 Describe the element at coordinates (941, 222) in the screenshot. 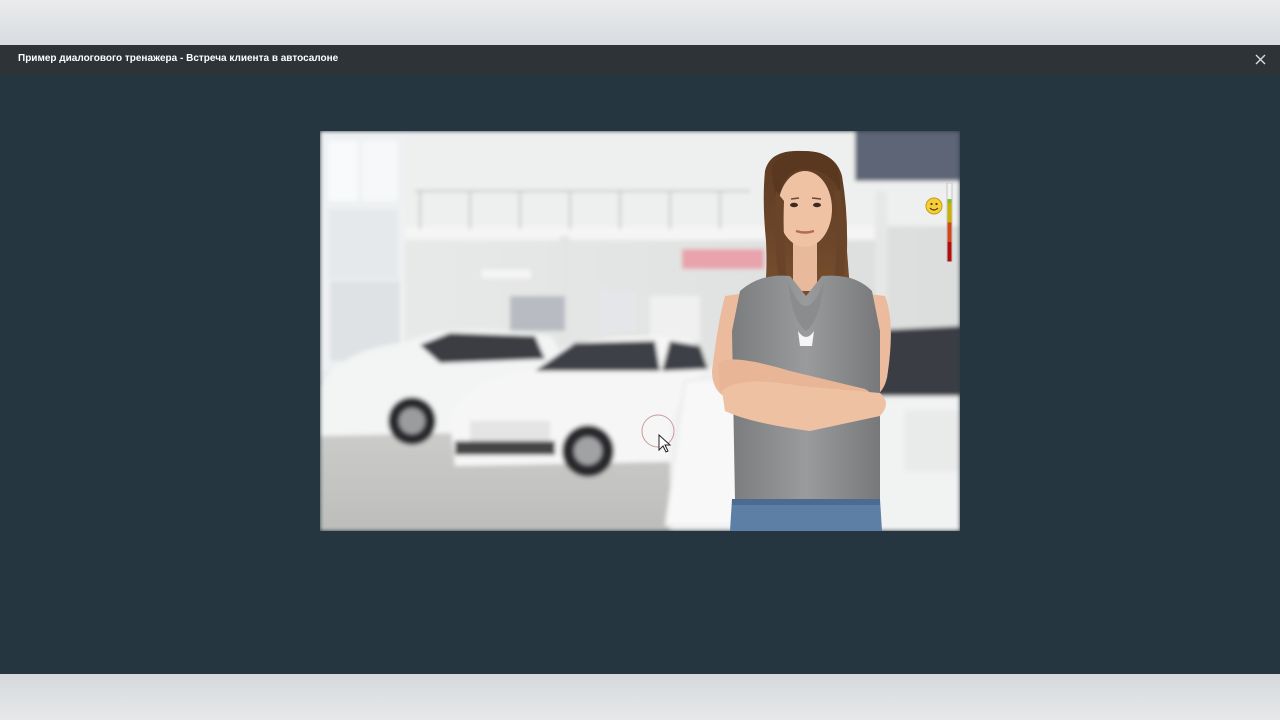

I see `mood-meter` at that location.